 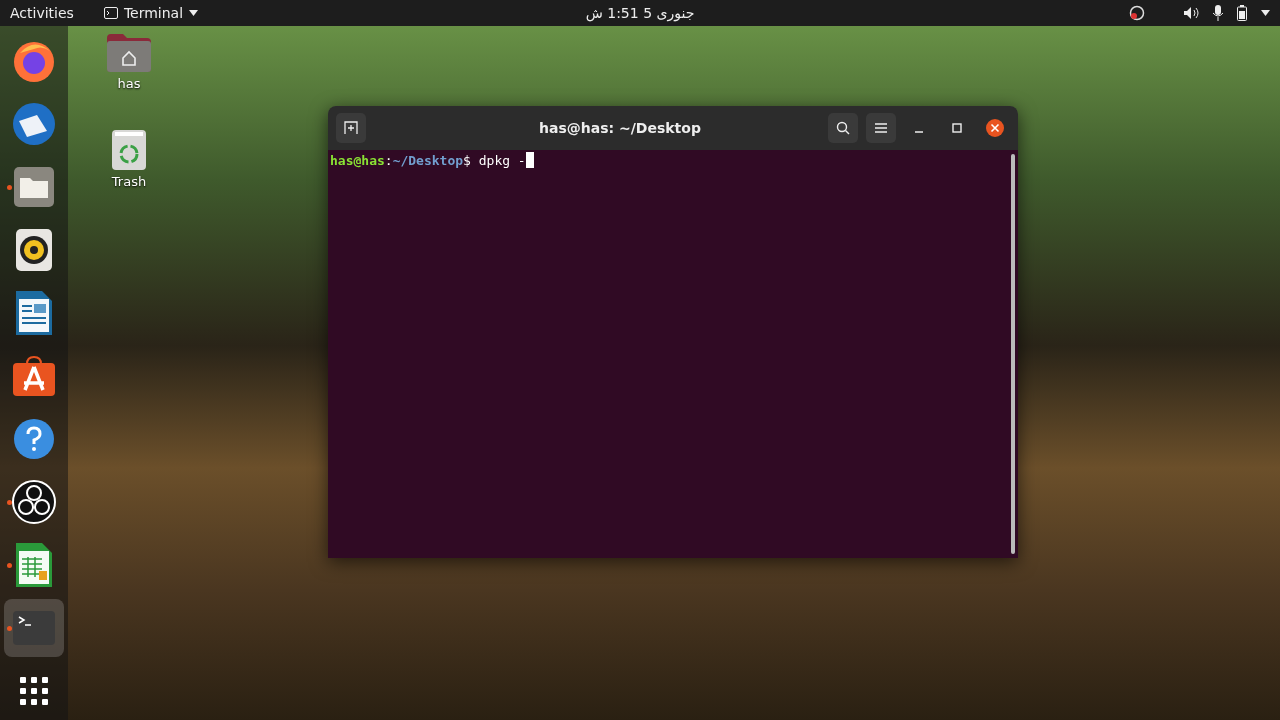 I want to click on window-title: has@has: ~/Desktop, so click(x=620, y=128).